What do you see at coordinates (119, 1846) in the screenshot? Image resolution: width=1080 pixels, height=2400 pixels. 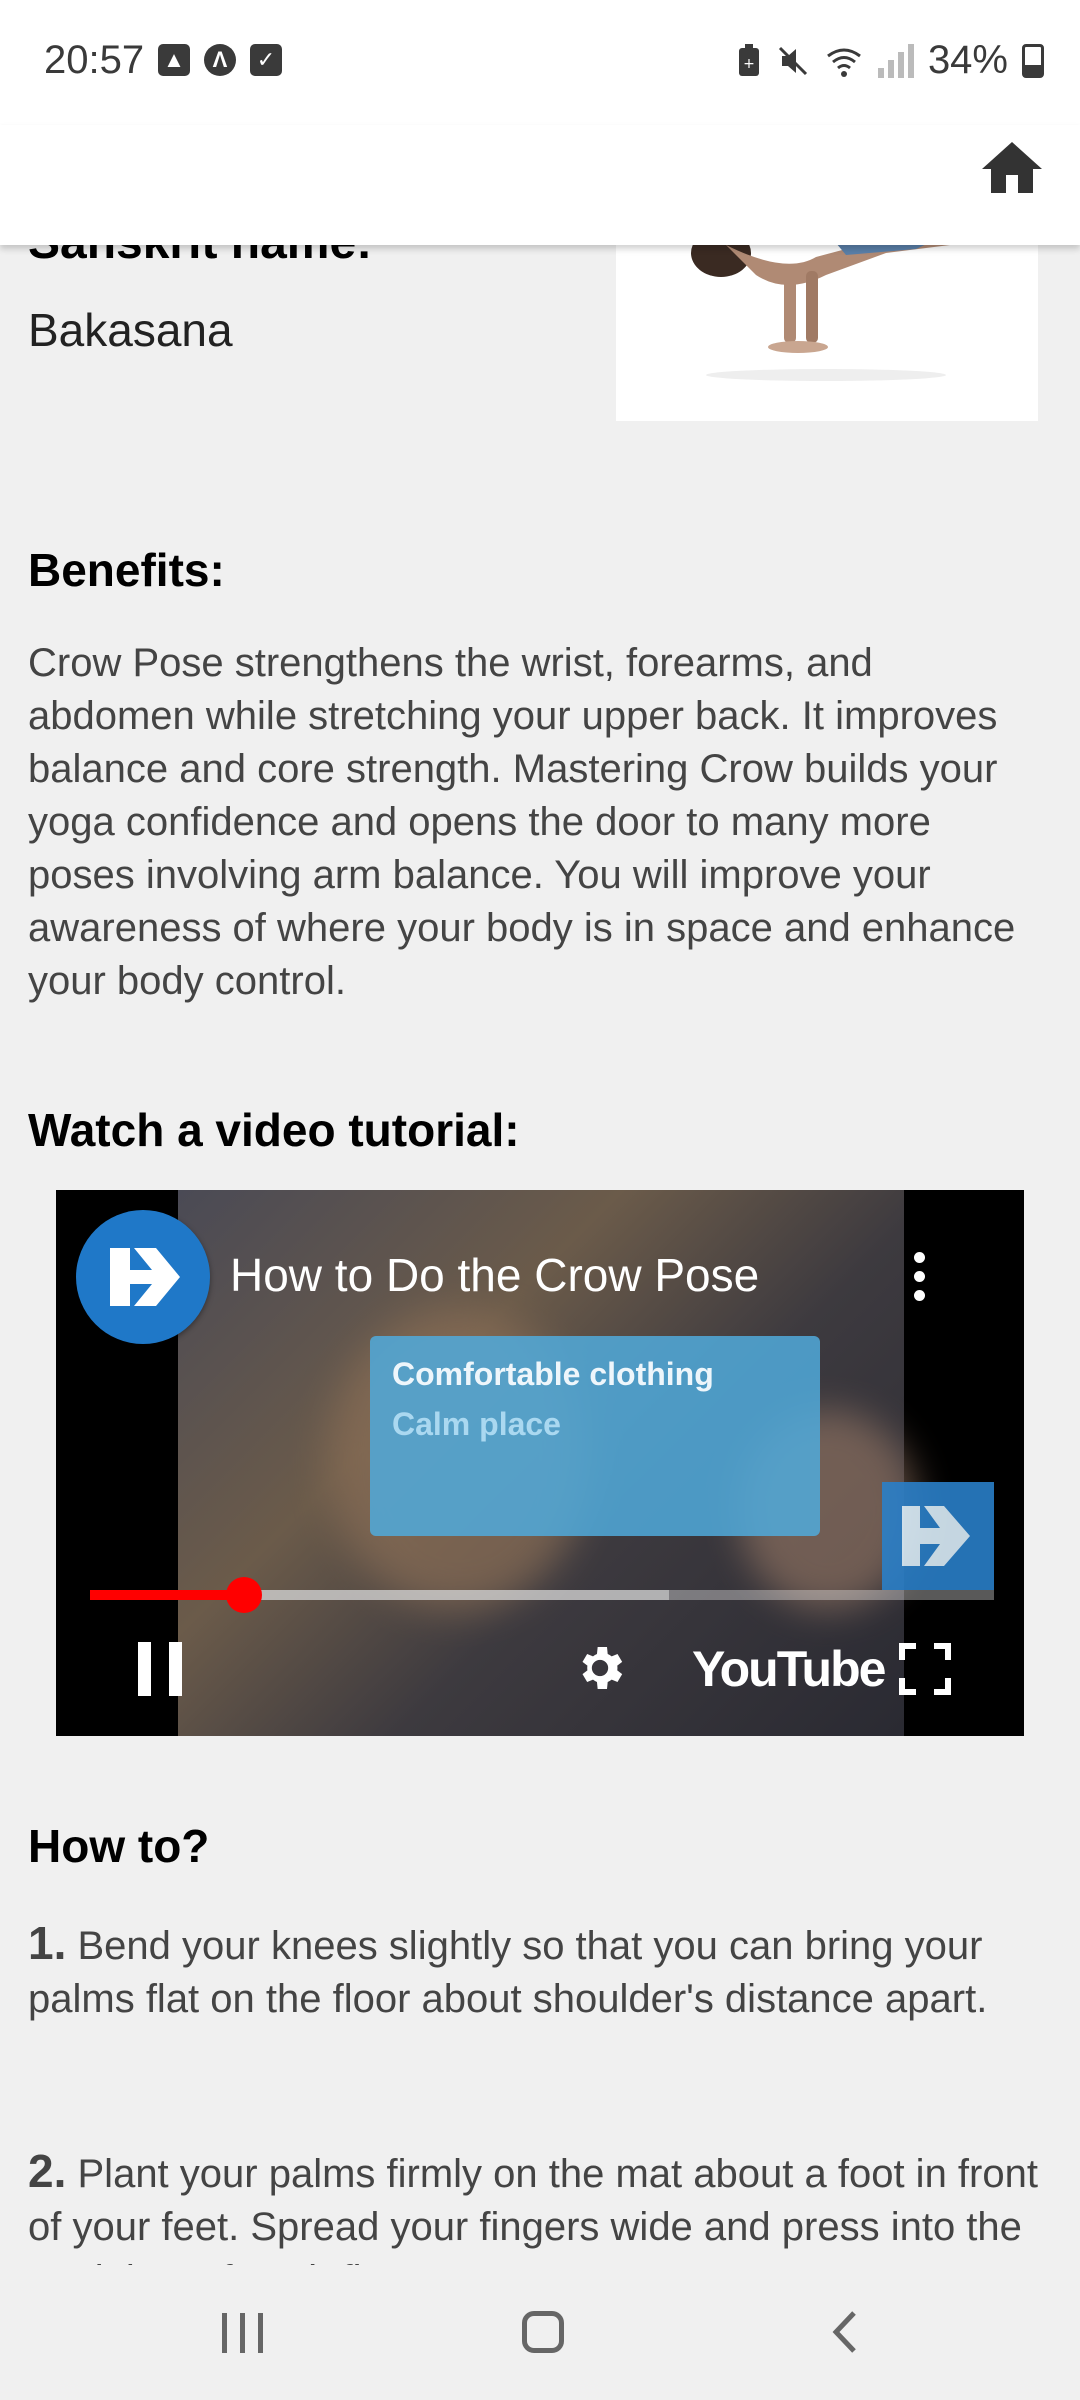 I see `howto-heading: How to?` at bounding box center [119, 1846].